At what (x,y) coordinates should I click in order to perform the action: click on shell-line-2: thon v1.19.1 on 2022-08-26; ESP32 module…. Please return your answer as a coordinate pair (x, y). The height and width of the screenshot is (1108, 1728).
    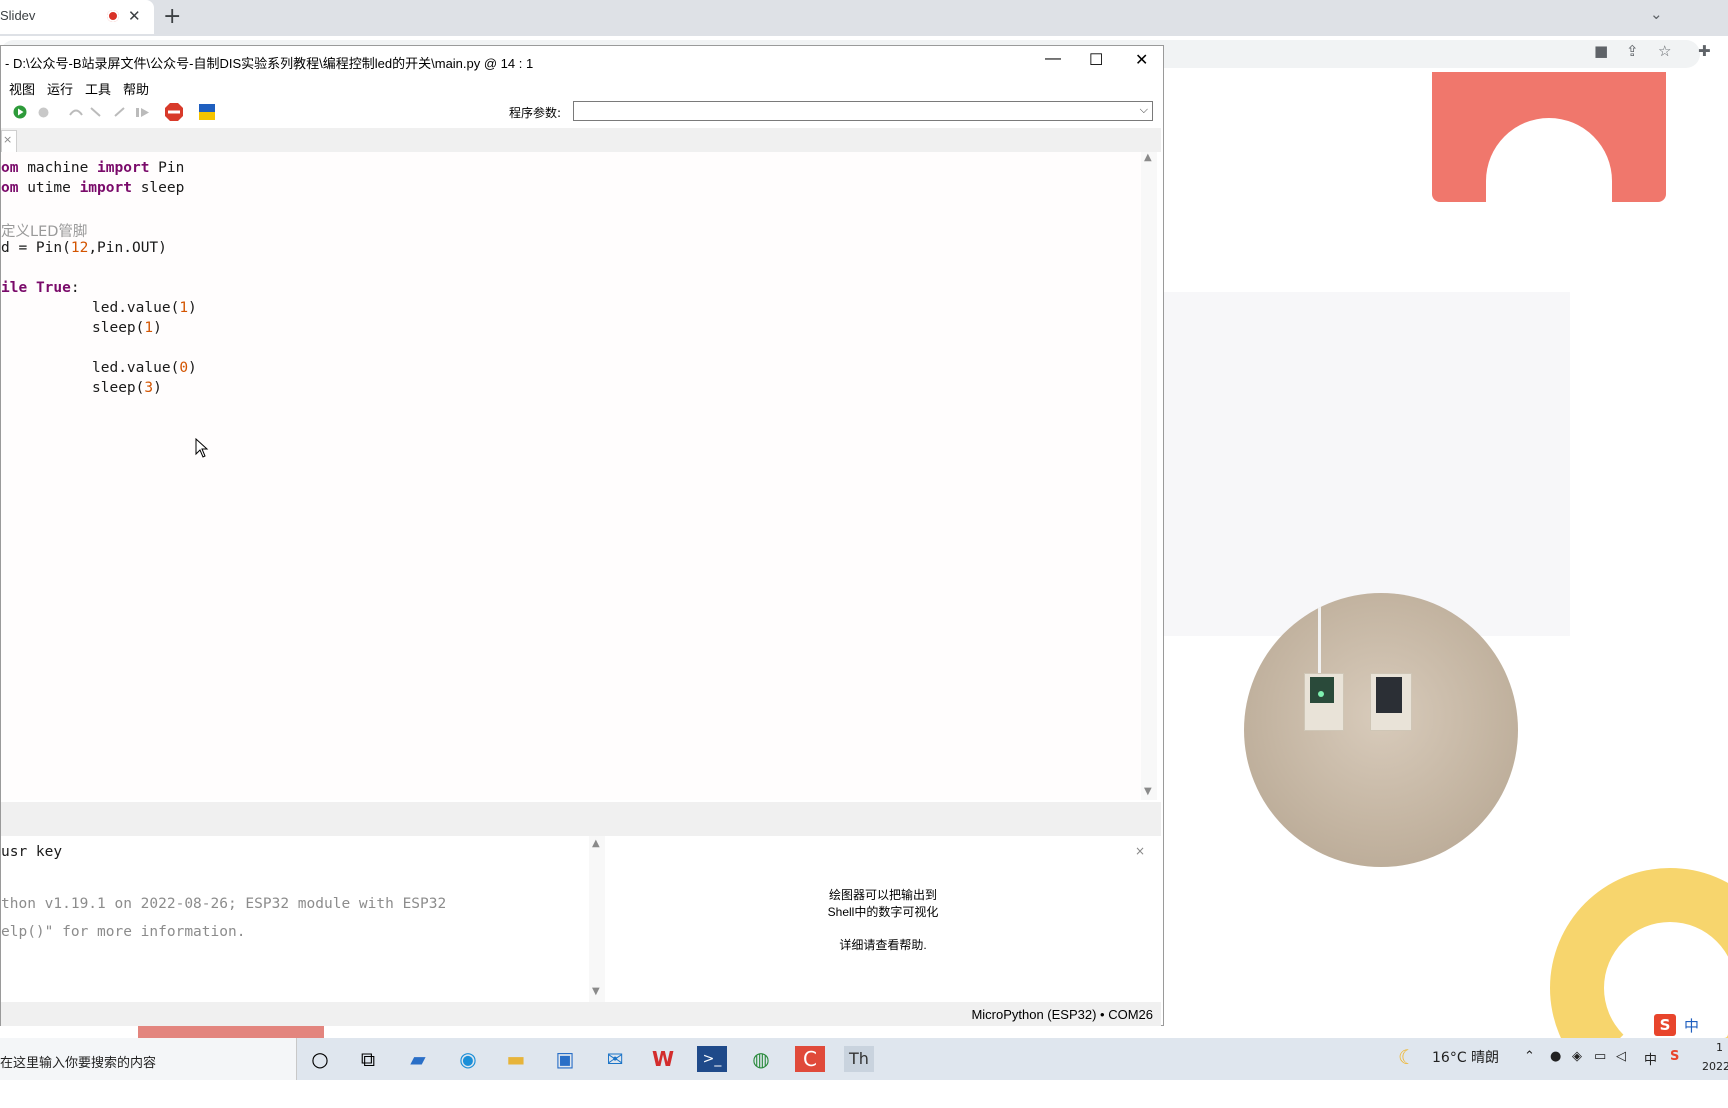
    Looking at the image, I should click on (224, 904).